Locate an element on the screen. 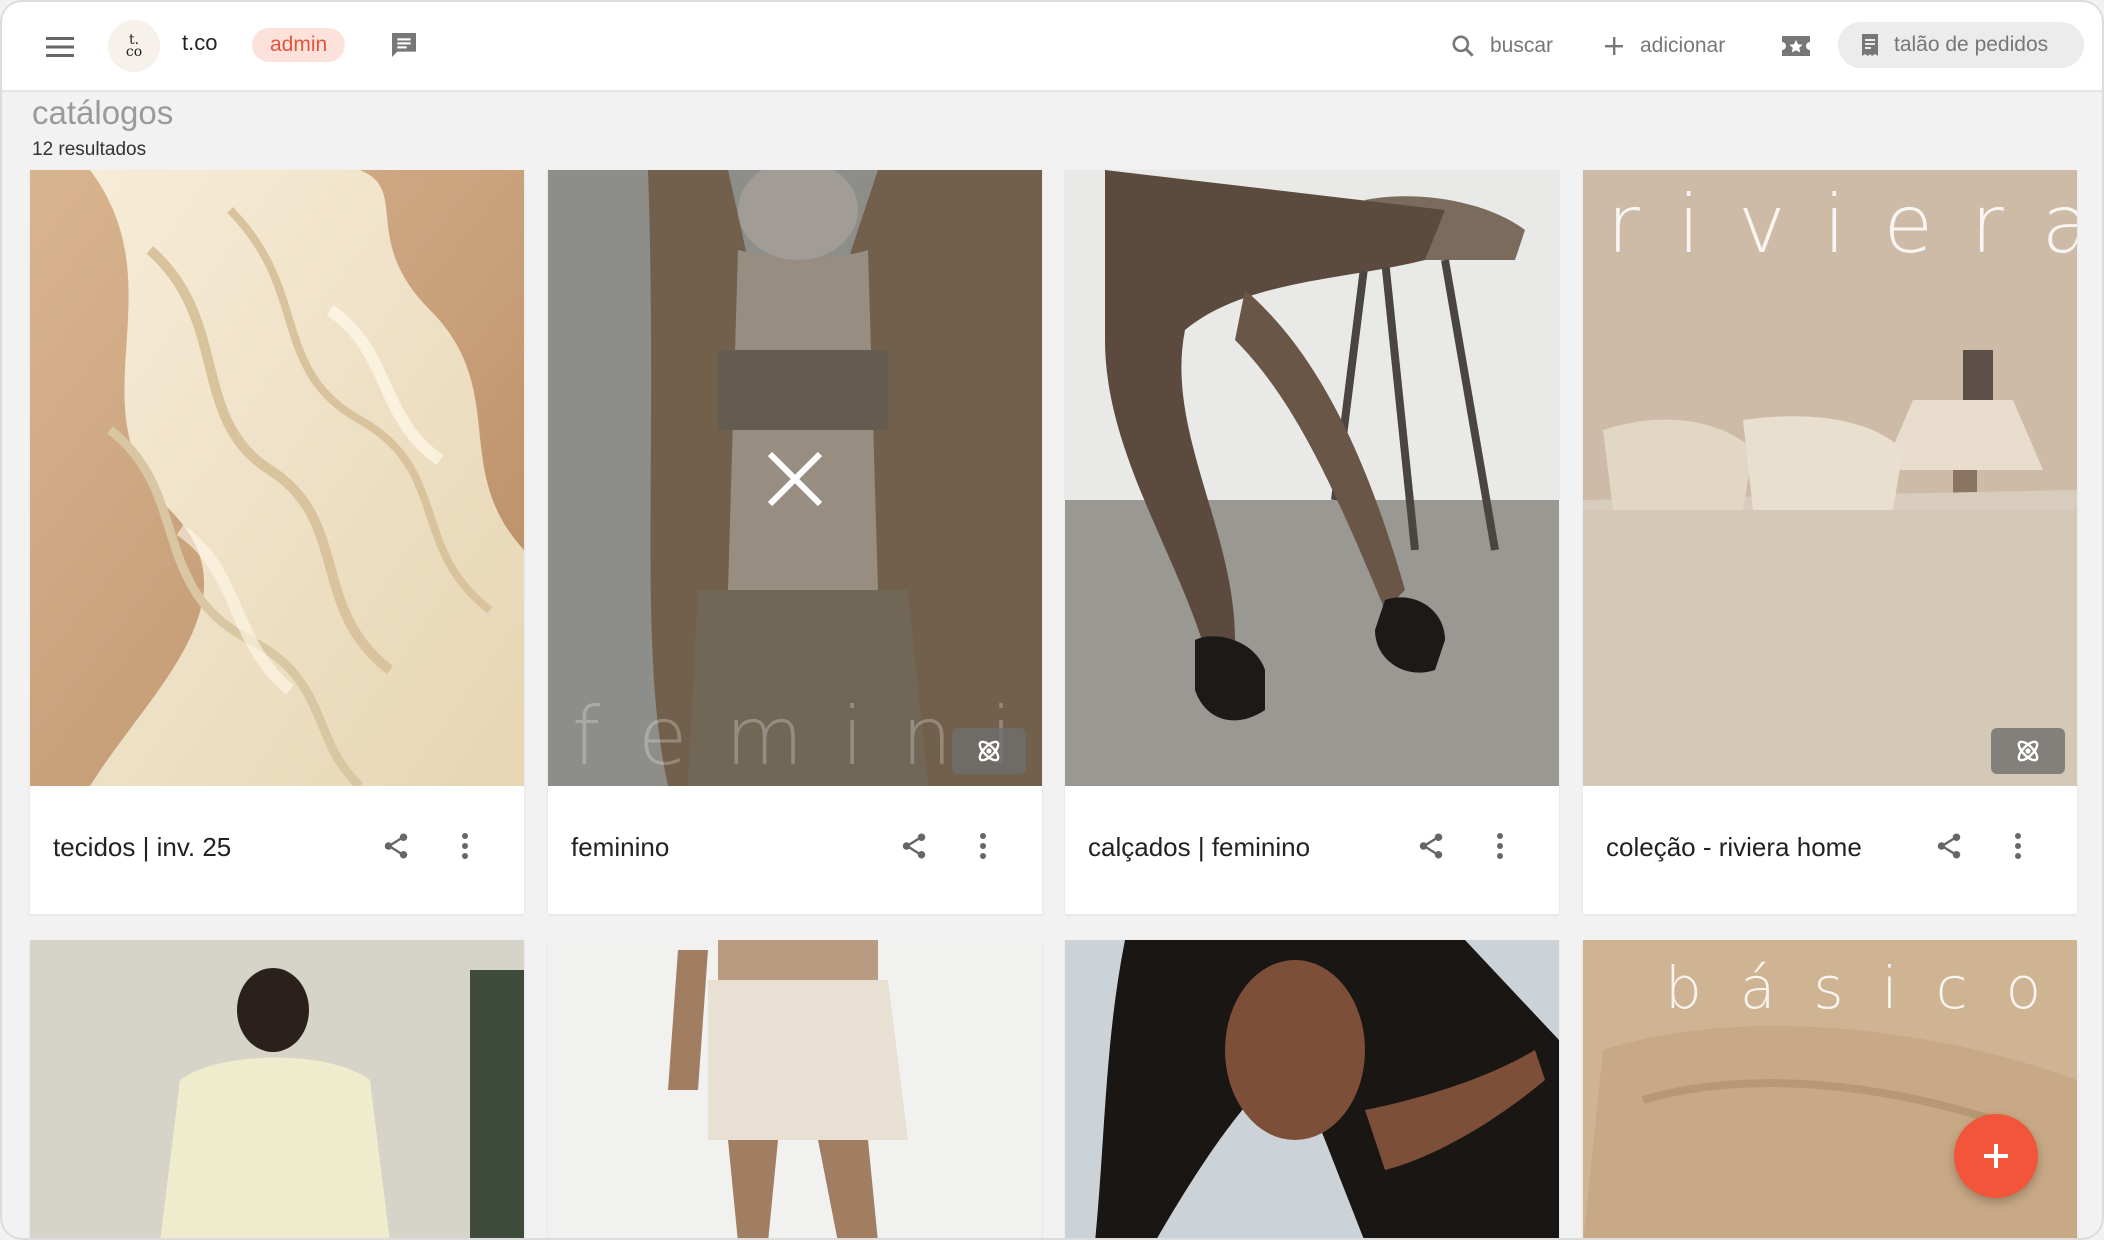 The height and width of the screenshot is (1240, 2104). card-footer: tecidos | inv. 25 is located at coordinates (277, 850).